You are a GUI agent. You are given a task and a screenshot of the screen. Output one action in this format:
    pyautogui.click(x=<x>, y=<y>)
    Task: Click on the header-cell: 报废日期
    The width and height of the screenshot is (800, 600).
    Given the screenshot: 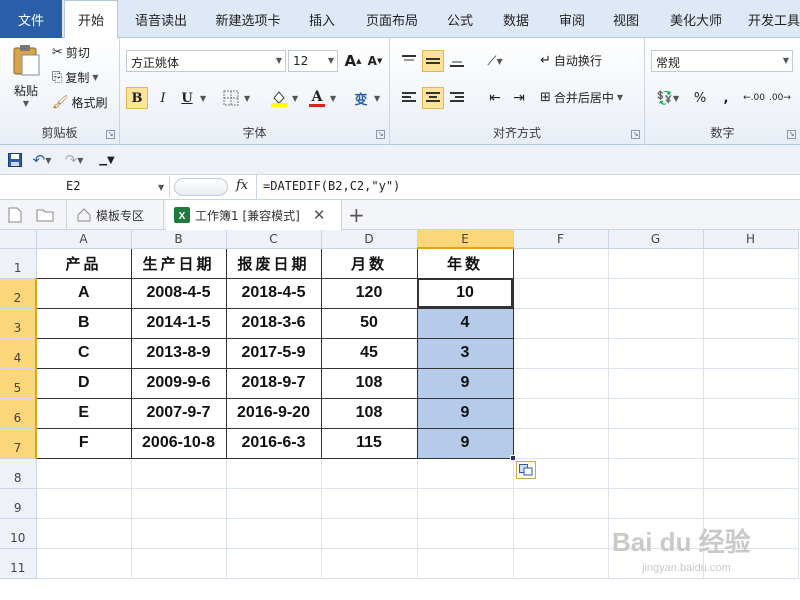 What is the action you would take?
    pyautogui.click(x=273, y=263)
    